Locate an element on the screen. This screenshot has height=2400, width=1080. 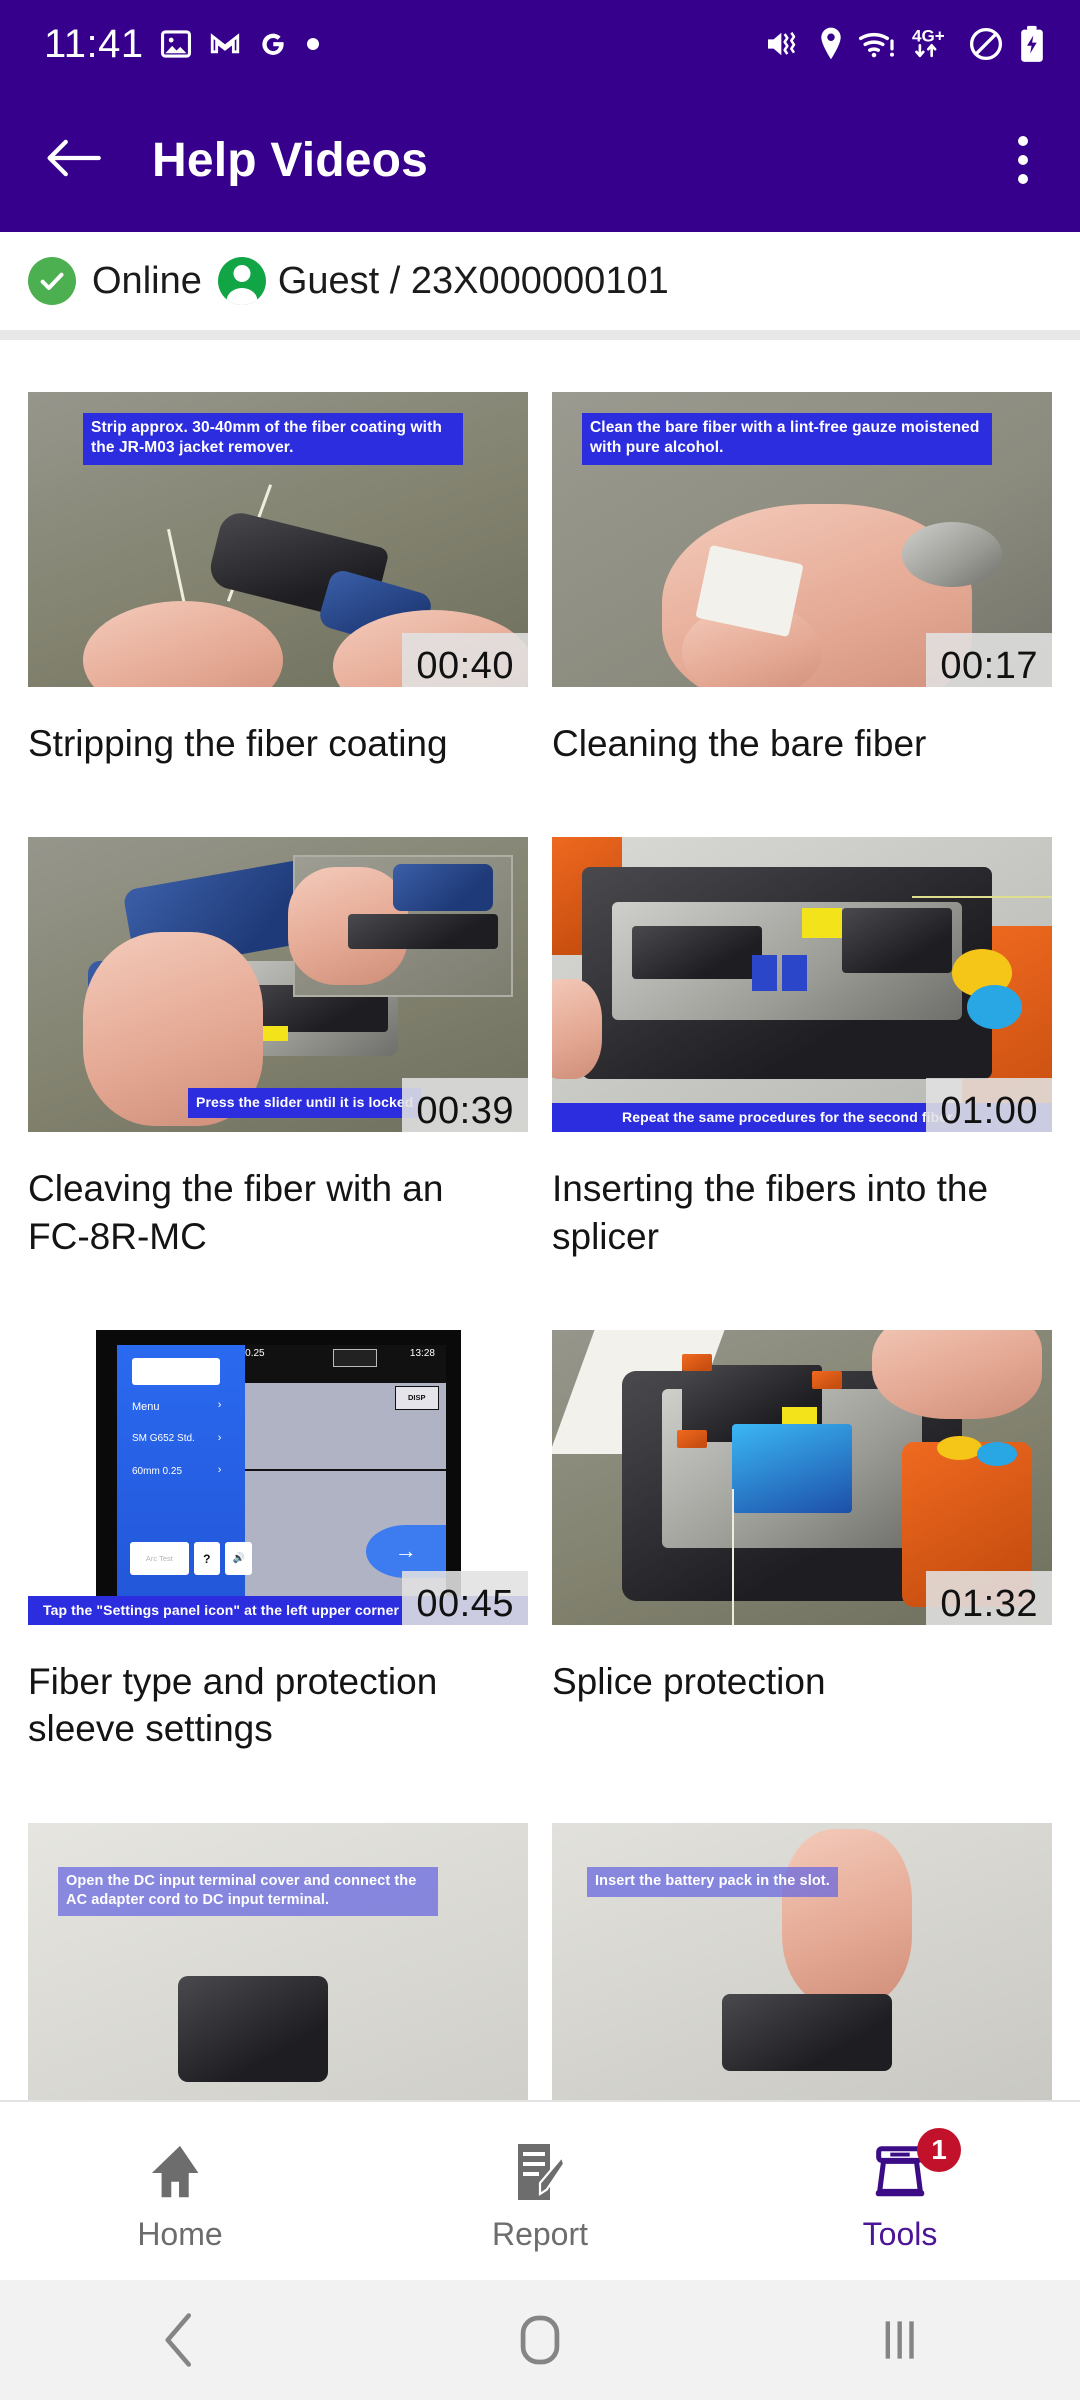
status-bar: 11:41 4G+ is located at coordinates (540, 44).